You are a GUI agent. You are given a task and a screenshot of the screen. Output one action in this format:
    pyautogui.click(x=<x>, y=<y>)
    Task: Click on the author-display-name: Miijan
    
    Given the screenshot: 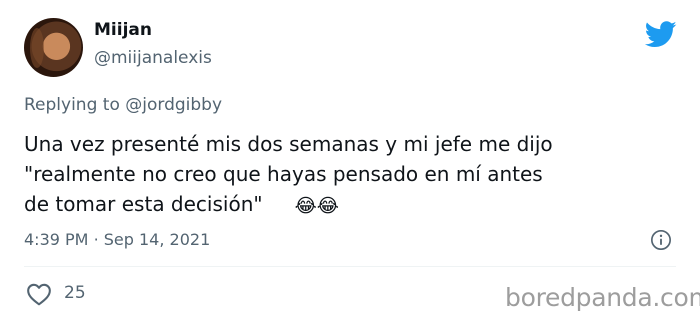 What is the action you would take?
    pyautogui.click(x=123, y=30)
    